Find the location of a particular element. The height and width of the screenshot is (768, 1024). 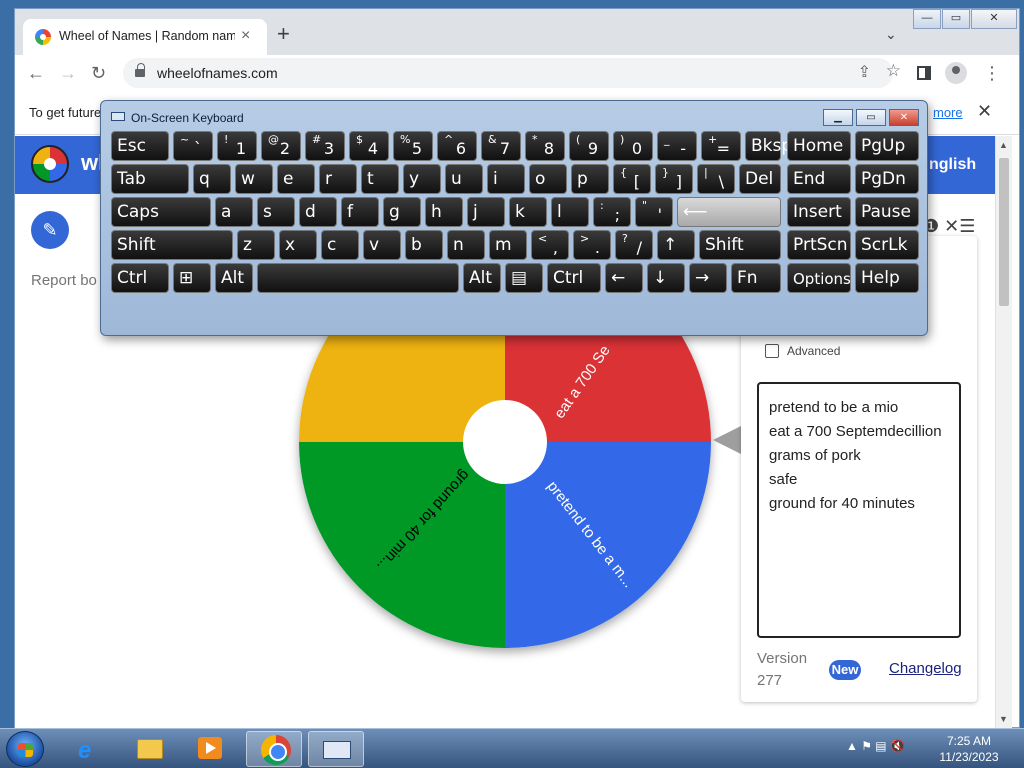

key-pause: Pause is located at coordinates (887, 212).